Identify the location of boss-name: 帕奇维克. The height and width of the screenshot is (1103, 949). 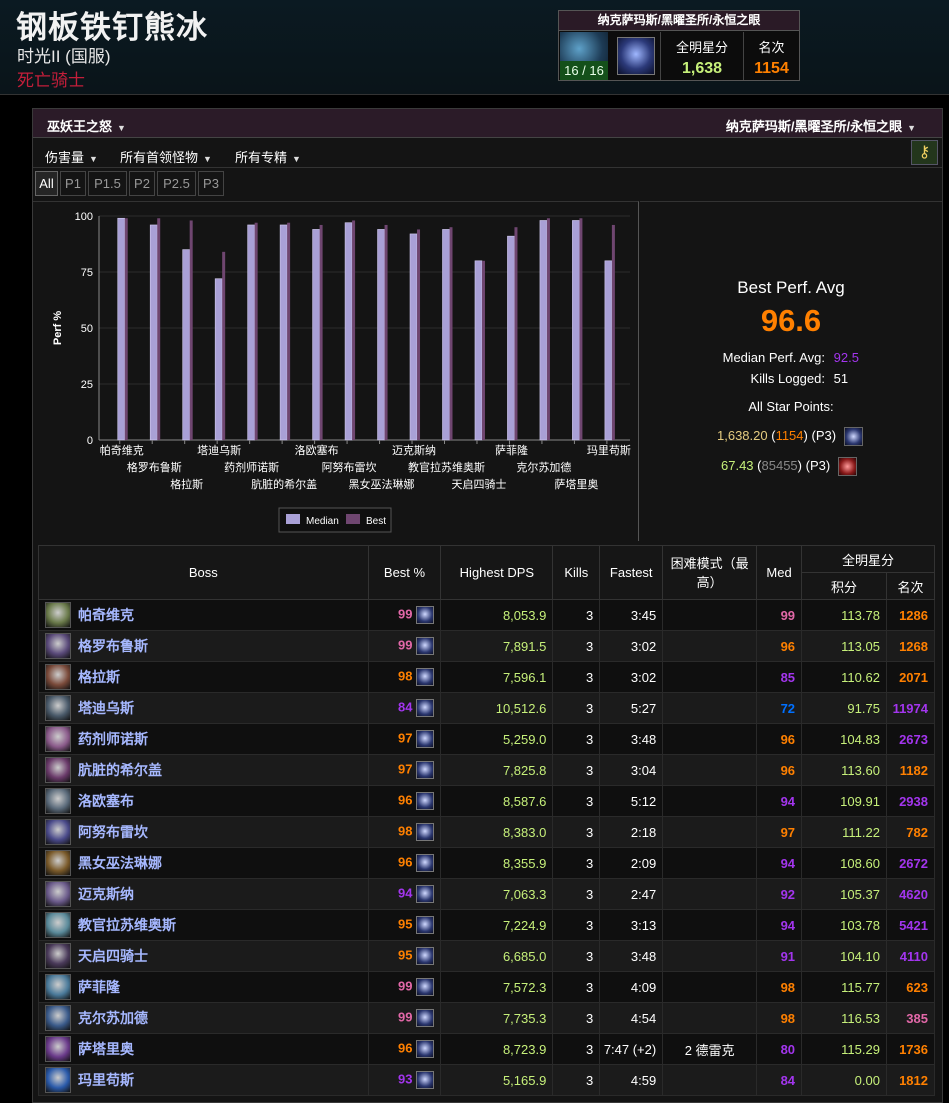
(106, 615).